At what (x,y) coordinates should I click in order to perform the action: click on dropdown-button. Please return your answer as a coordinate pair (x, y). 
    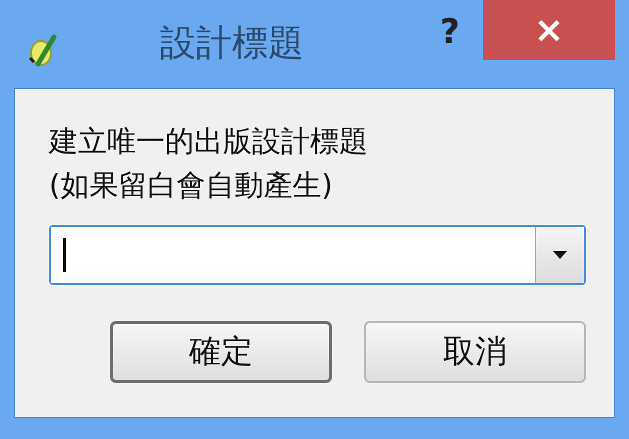
    Looking at the image, I should click on (559, 255).